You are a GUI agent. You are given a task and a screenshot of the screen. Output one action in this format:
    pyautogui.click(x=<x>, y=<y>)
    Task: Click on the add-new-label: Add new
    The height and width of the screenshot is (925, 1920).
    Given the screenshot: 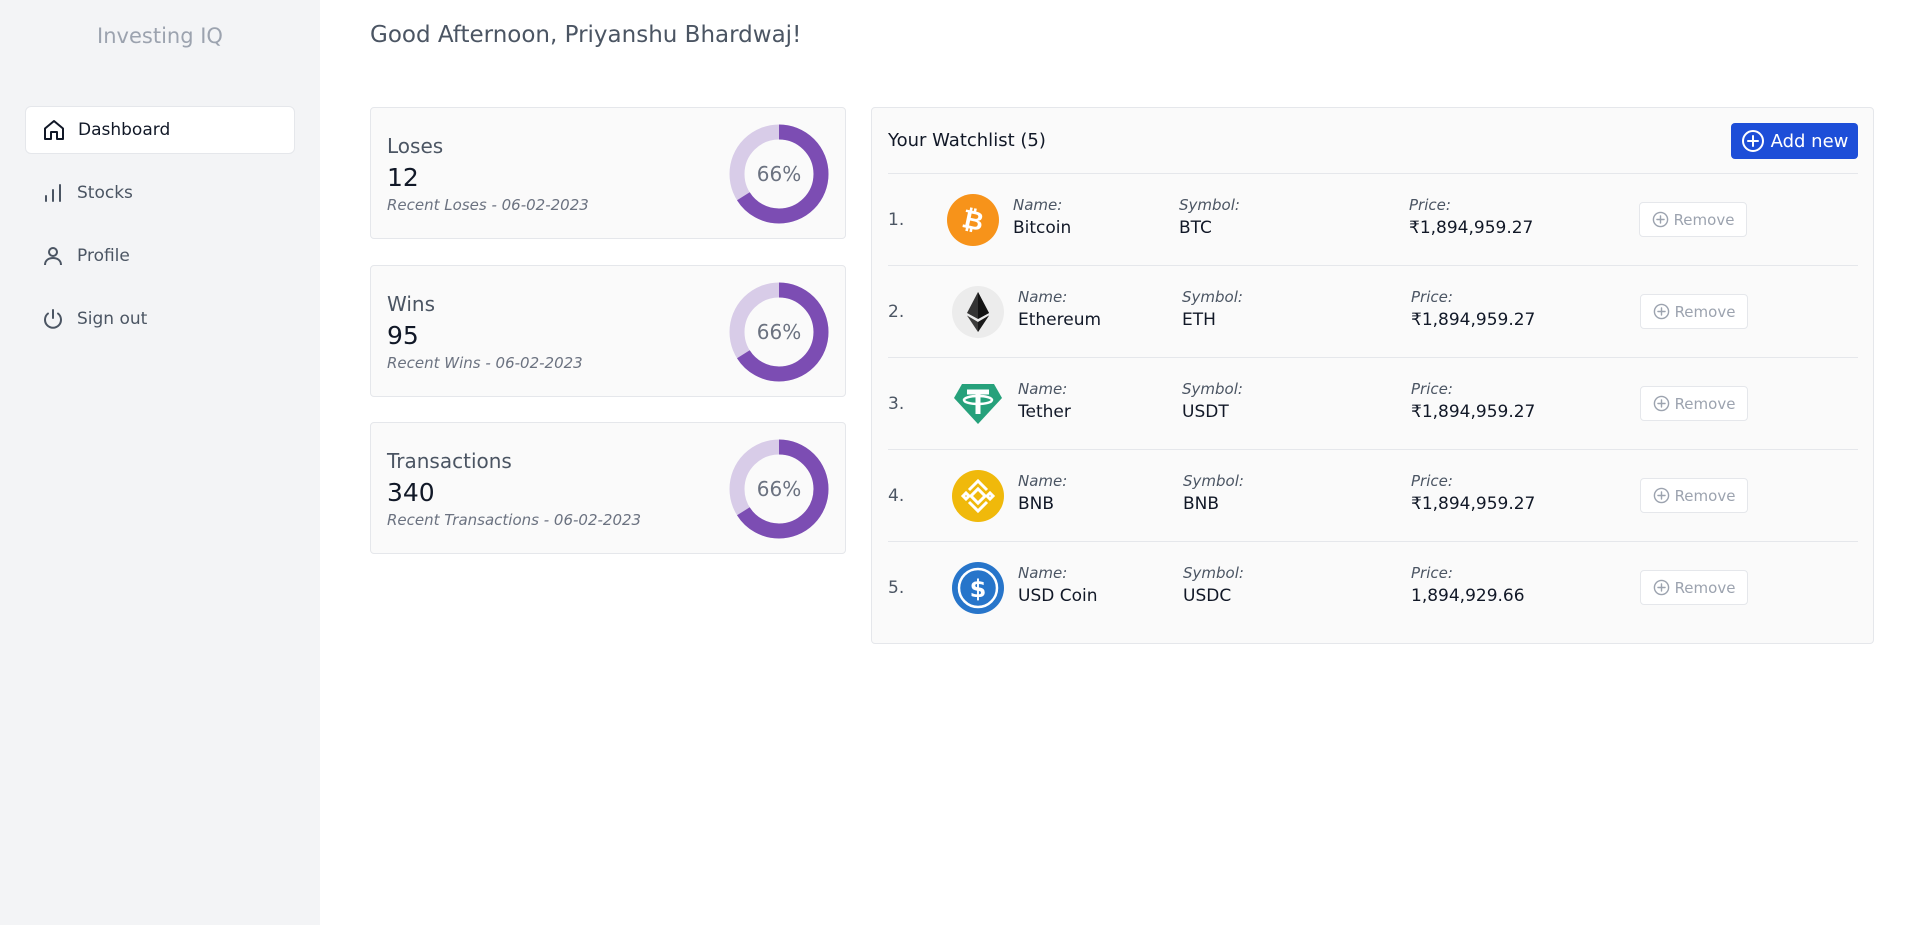 What is the action you would take?
    pyautogui.click(x=1809, y=141)
    